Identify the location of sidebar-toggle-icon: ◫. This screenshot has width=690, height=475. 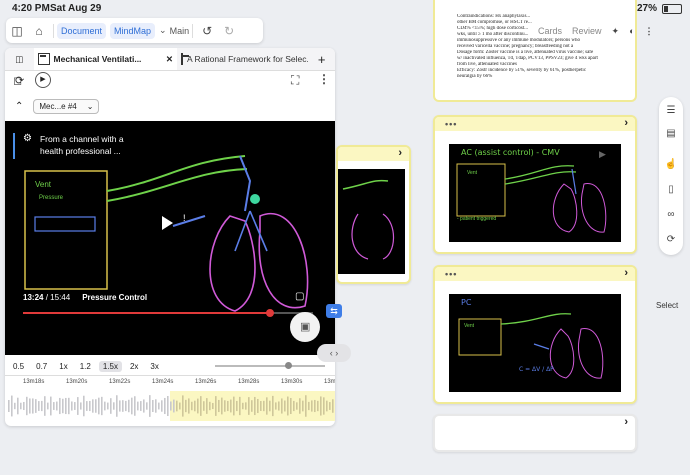
(17, 31).